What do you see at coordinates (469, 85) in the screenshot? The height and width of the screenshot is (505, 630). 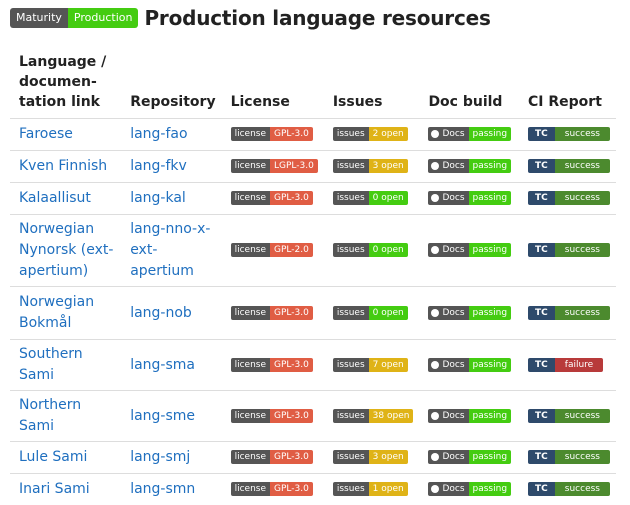 I see `column-header-doc-build: Doc build` at bounding box center [469, 85].